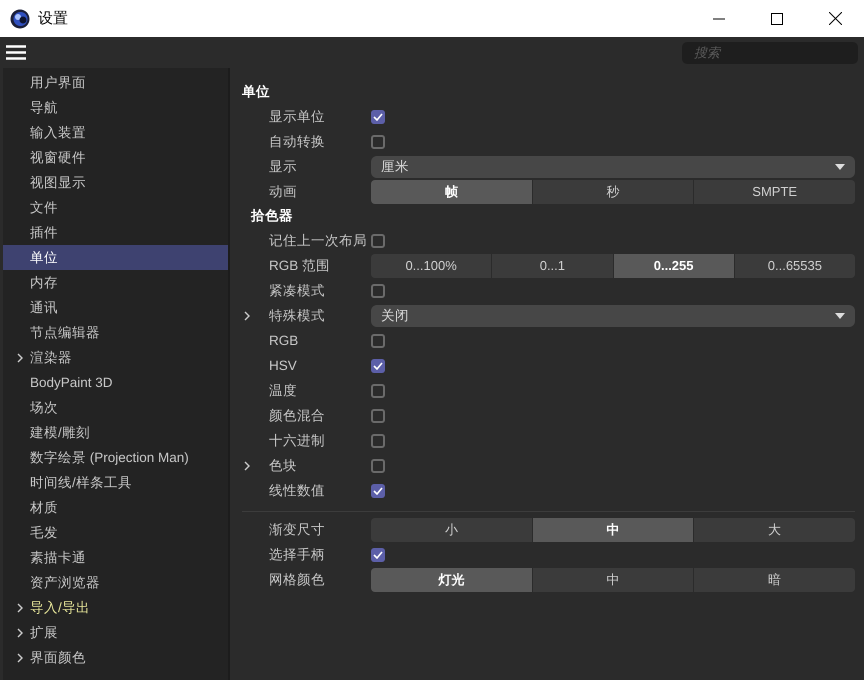 This screenshot has width=864, height=680. Describe the element at coordinates (115, 507) in the screenshot. I see `sidebar-item: 材质` at that location.